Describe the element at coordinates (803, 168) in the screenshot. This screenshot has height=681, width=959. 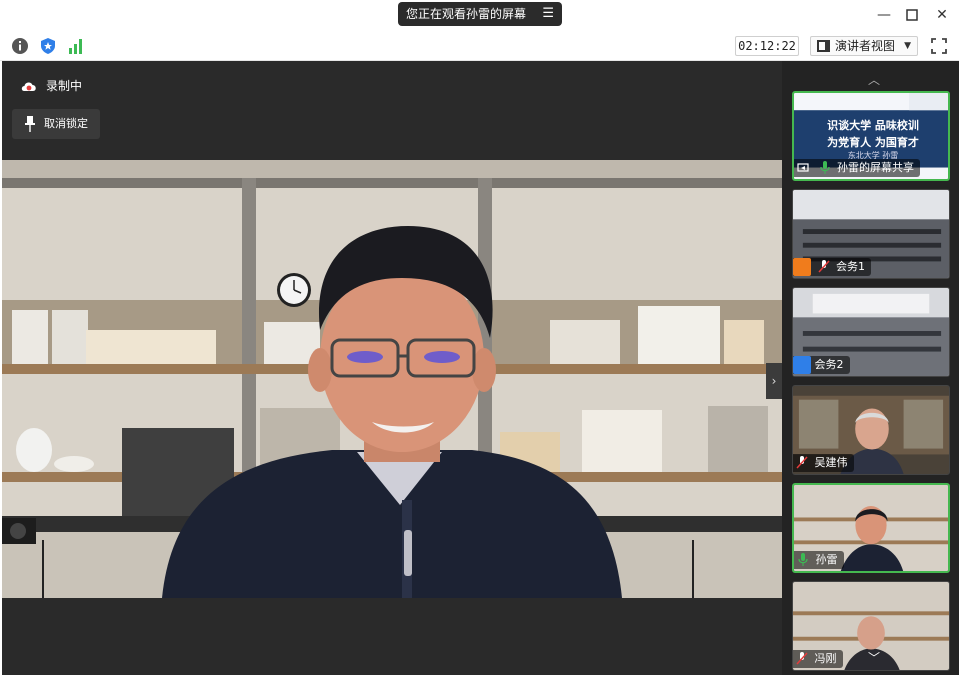
I see `screen-share-icon` at that location.